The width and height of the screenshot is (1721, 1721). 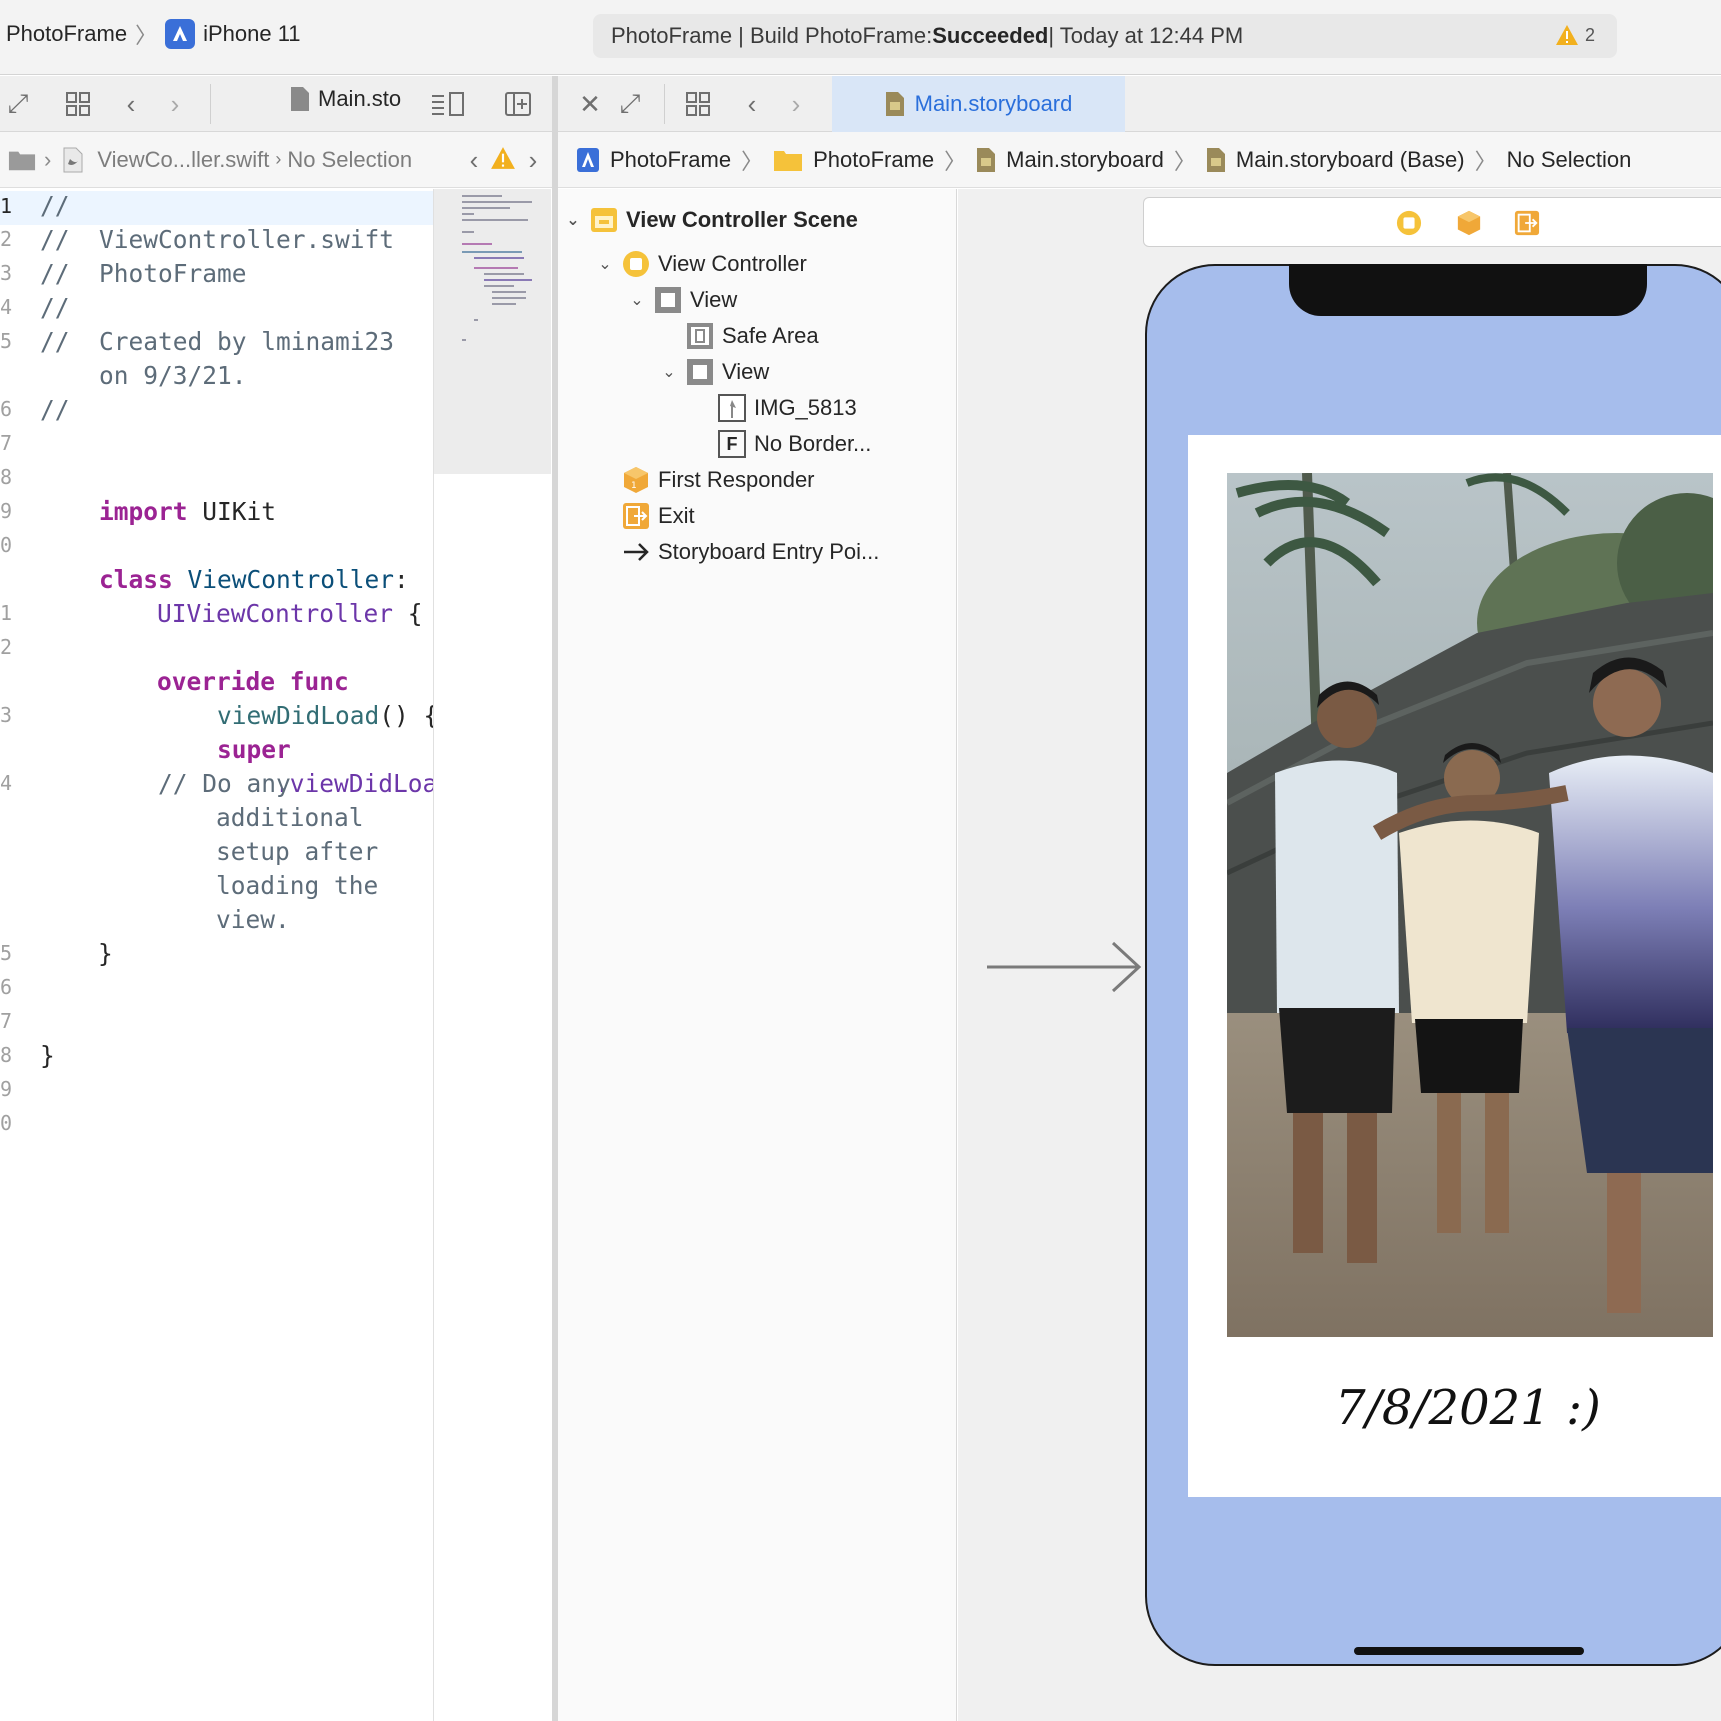 I want to click on code-line: setup after, so click(x=297, y=851).